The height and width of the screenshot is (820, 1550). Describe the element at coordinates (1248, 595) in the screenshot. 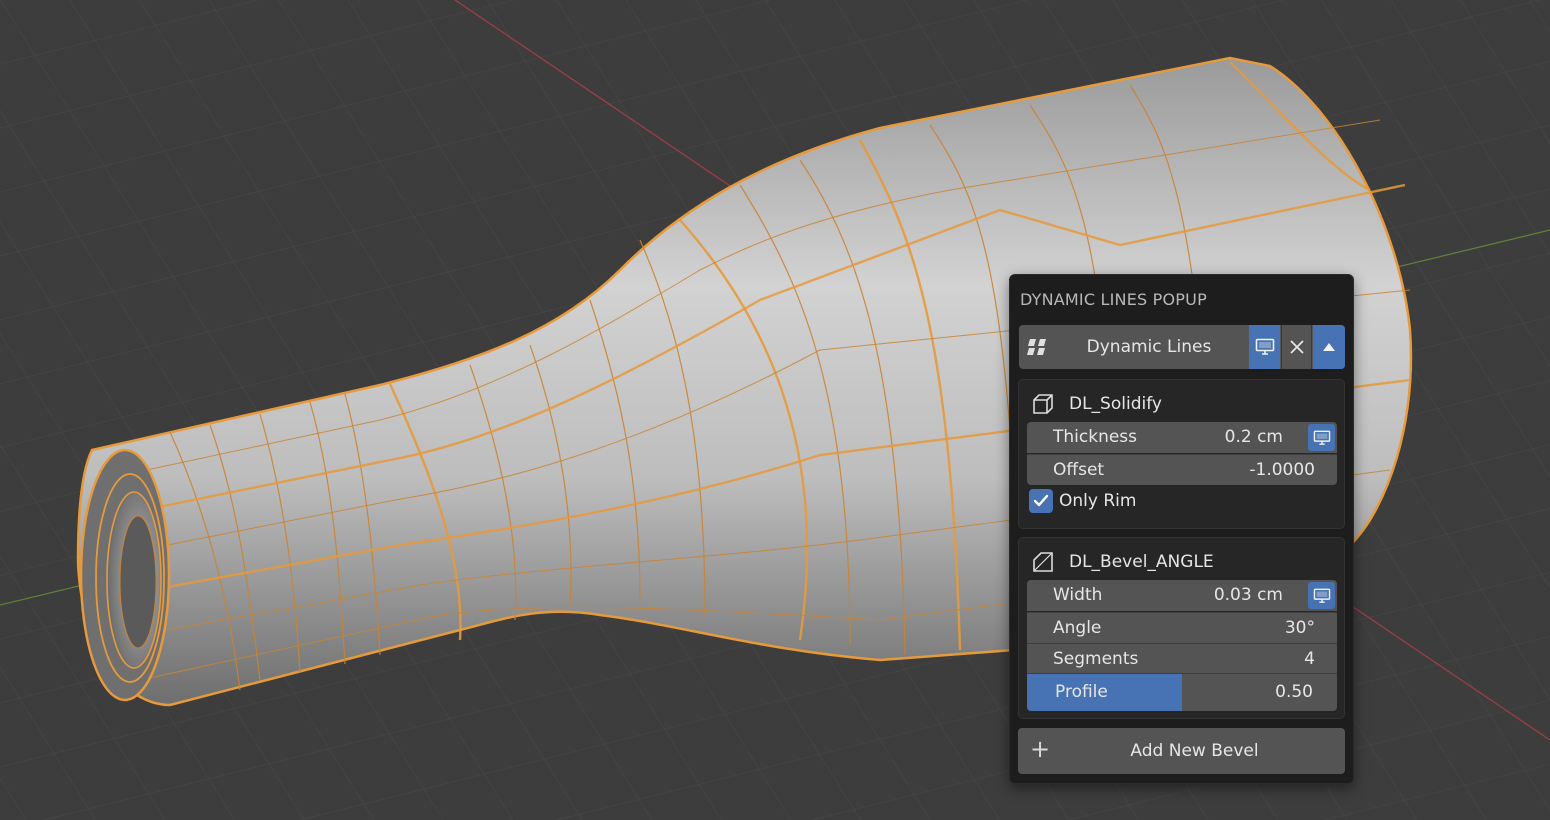

I see `width-value: 0.03 cm` at that location.